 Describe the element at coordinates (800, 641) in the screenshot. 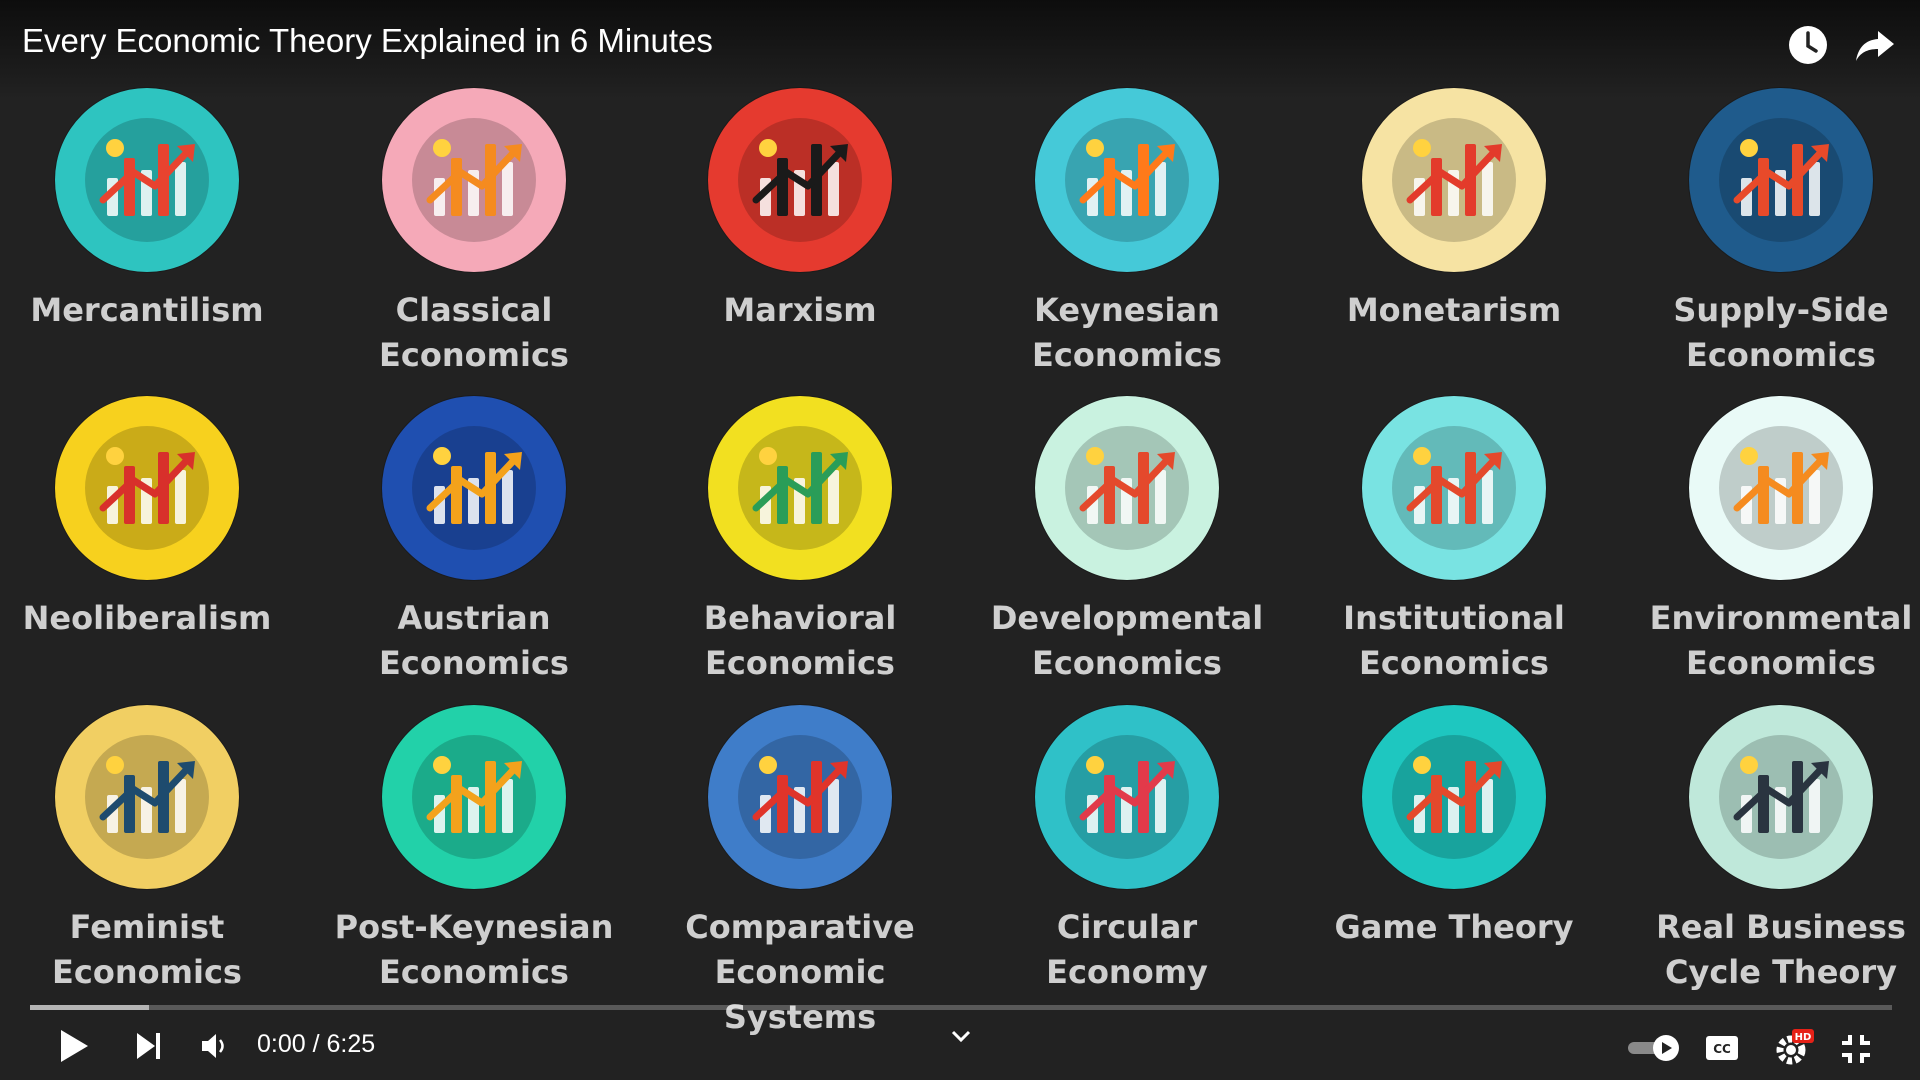

I see `theory-label: Behavioral Economics` at that location.